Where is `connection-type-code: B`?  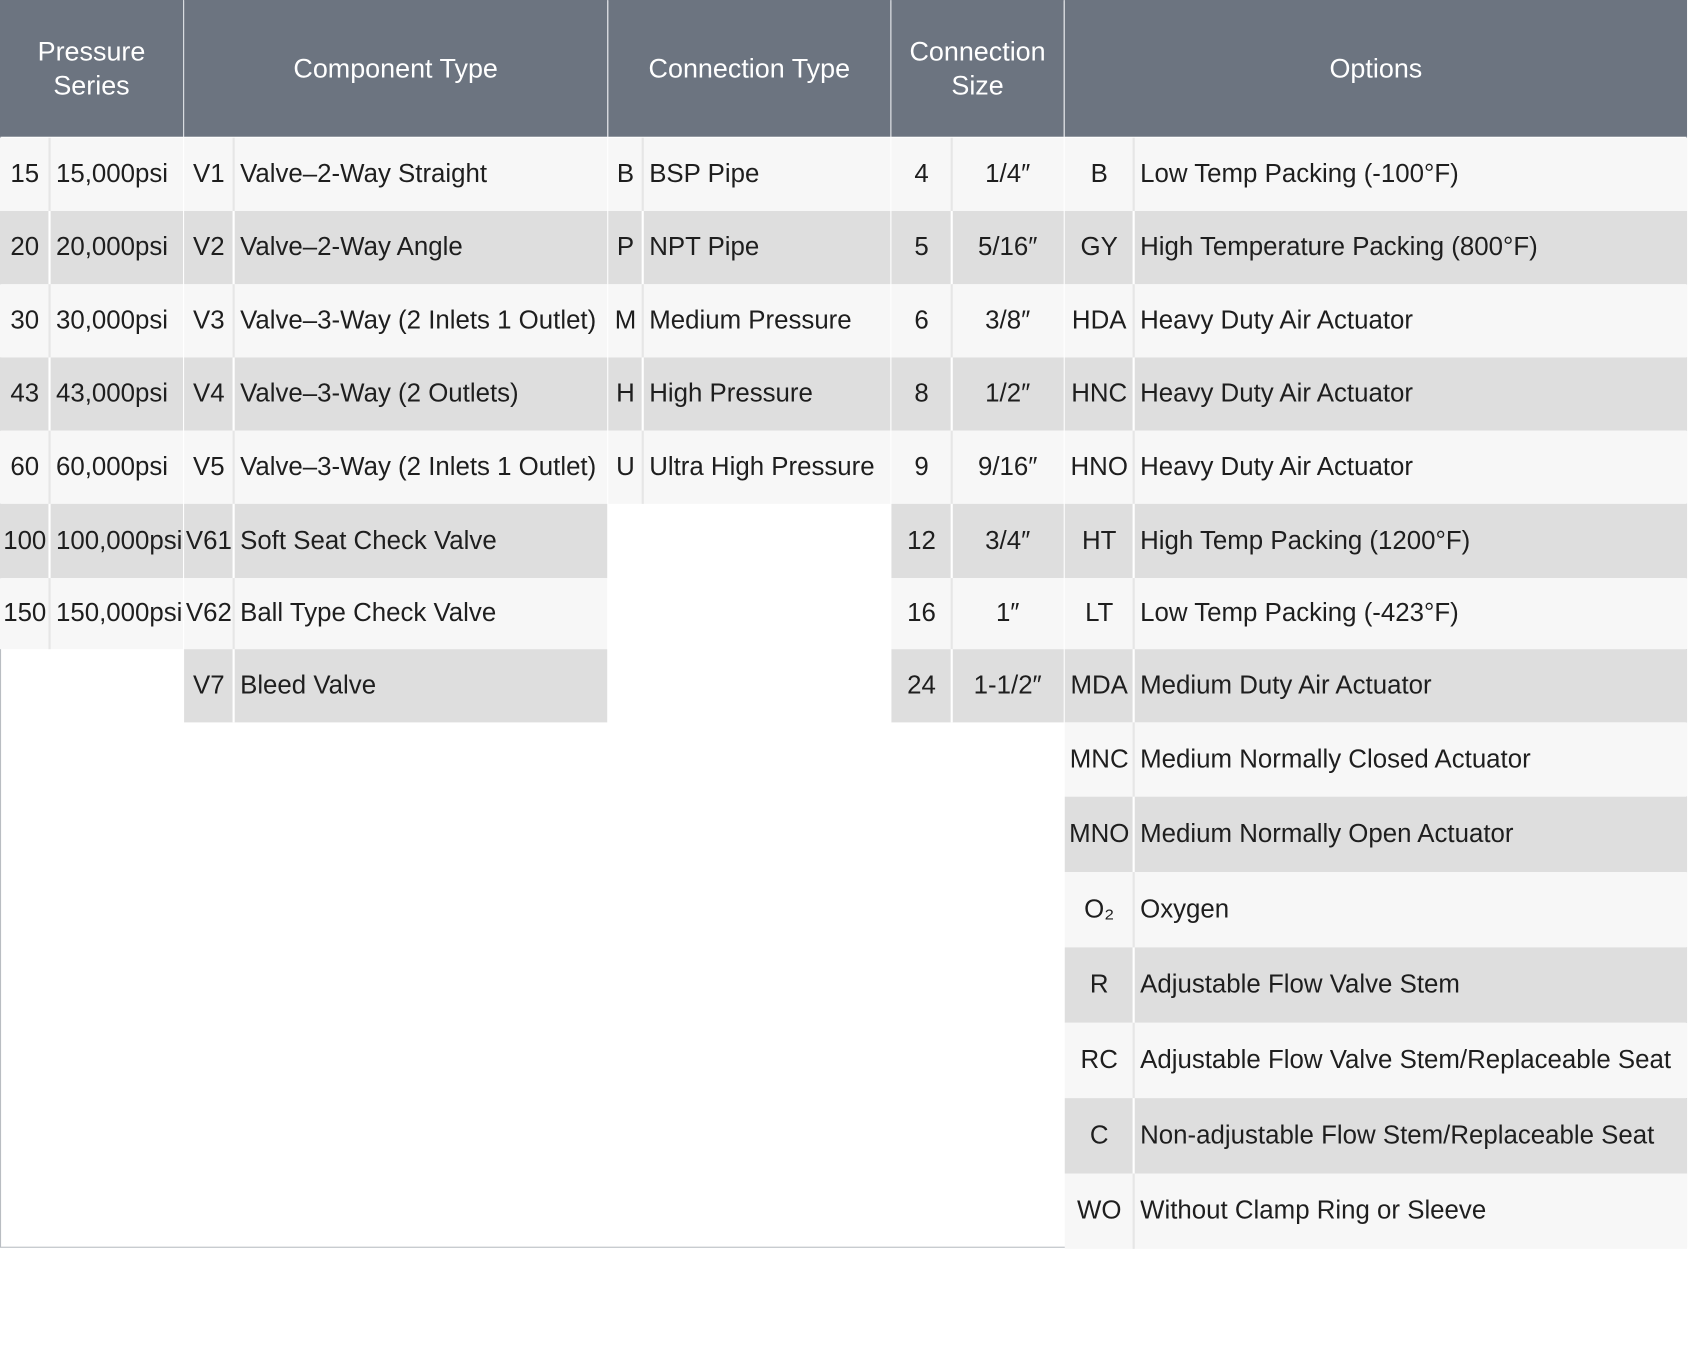
connection-type-code: B is located at coordinates (625, 174).